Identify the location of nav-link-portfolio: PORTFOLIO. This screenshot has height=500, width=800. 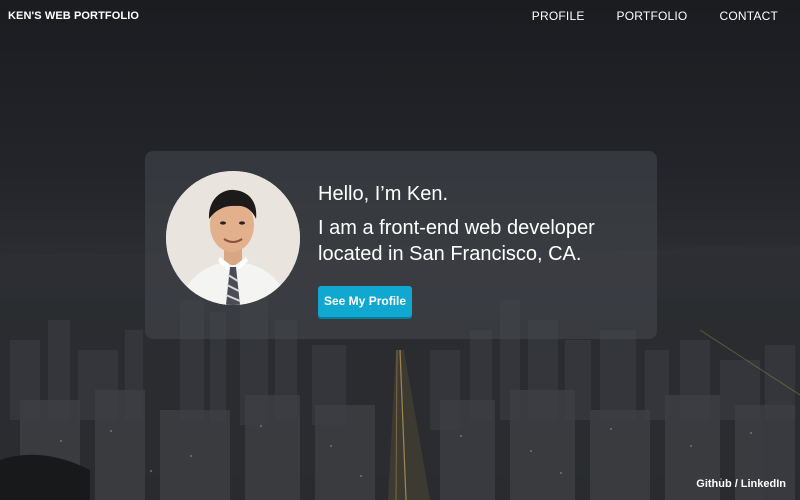
(652, 16).